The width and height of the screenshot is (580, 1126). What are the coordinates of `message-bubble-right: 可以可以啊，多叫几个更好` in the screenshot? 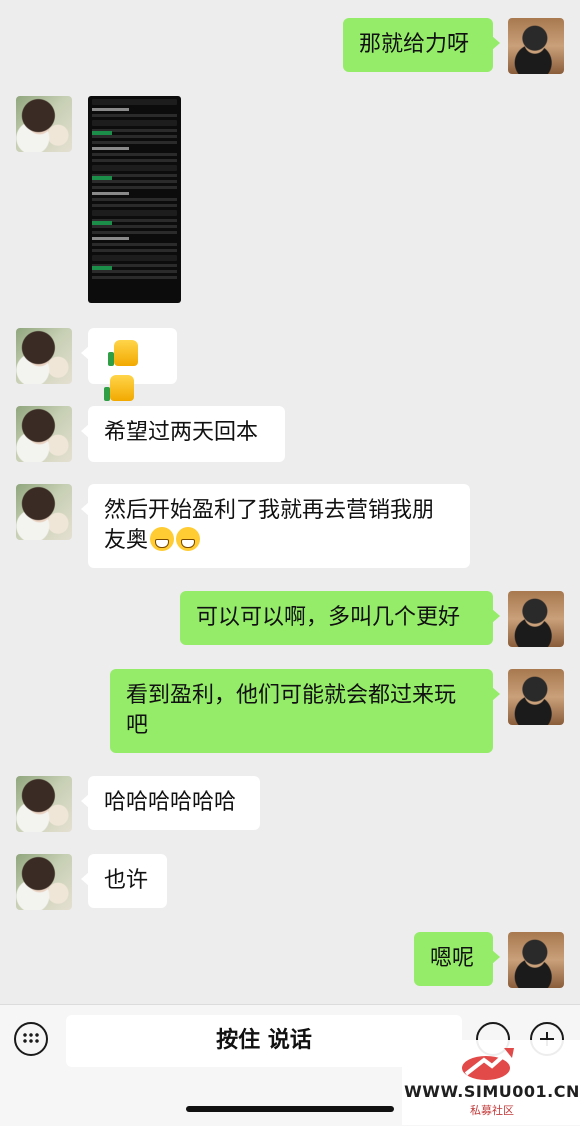 It's located at (340, 618).